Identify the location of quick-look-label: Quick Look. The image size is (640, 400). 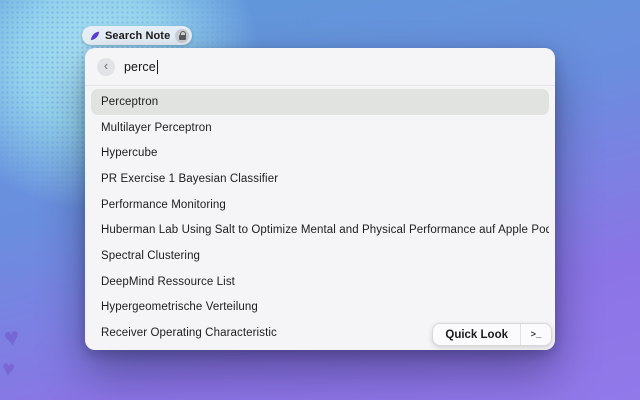
(476, 334).